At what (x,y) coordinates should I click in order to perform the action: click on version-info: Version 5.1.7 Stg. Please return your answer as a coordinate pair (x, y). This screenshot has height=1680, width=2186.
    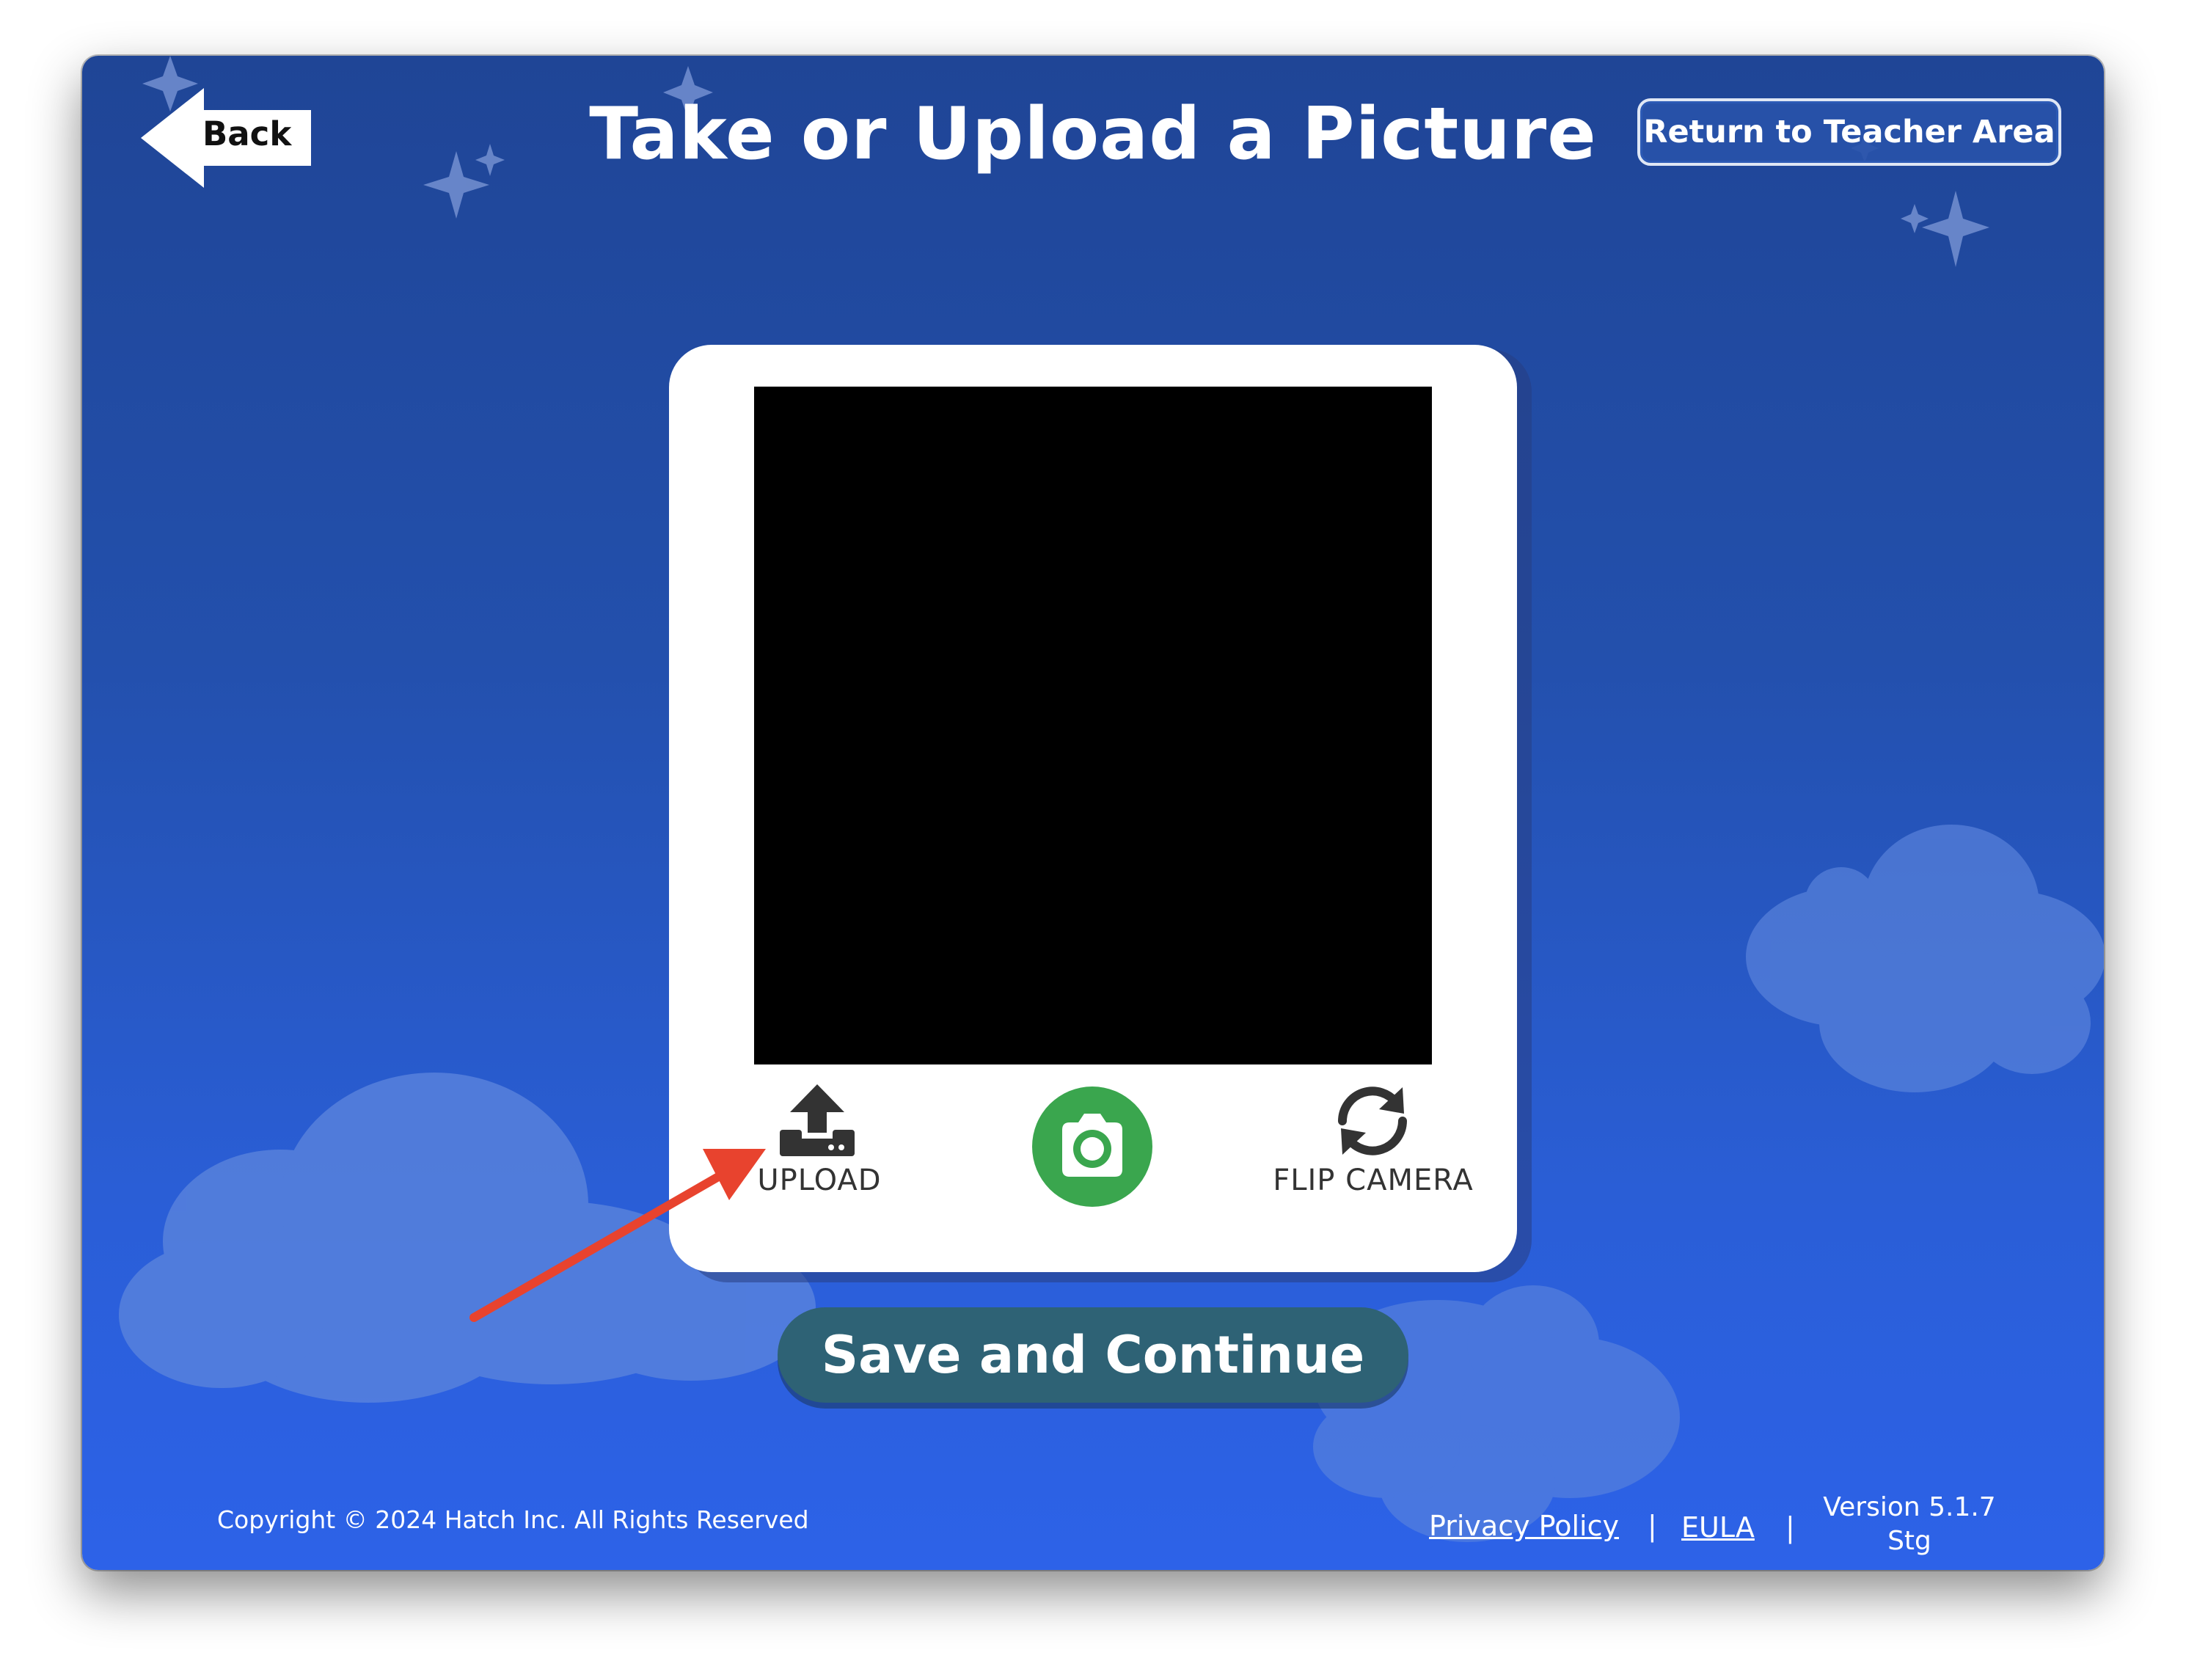
    Looking at the image, I should click on (1910, 1524).